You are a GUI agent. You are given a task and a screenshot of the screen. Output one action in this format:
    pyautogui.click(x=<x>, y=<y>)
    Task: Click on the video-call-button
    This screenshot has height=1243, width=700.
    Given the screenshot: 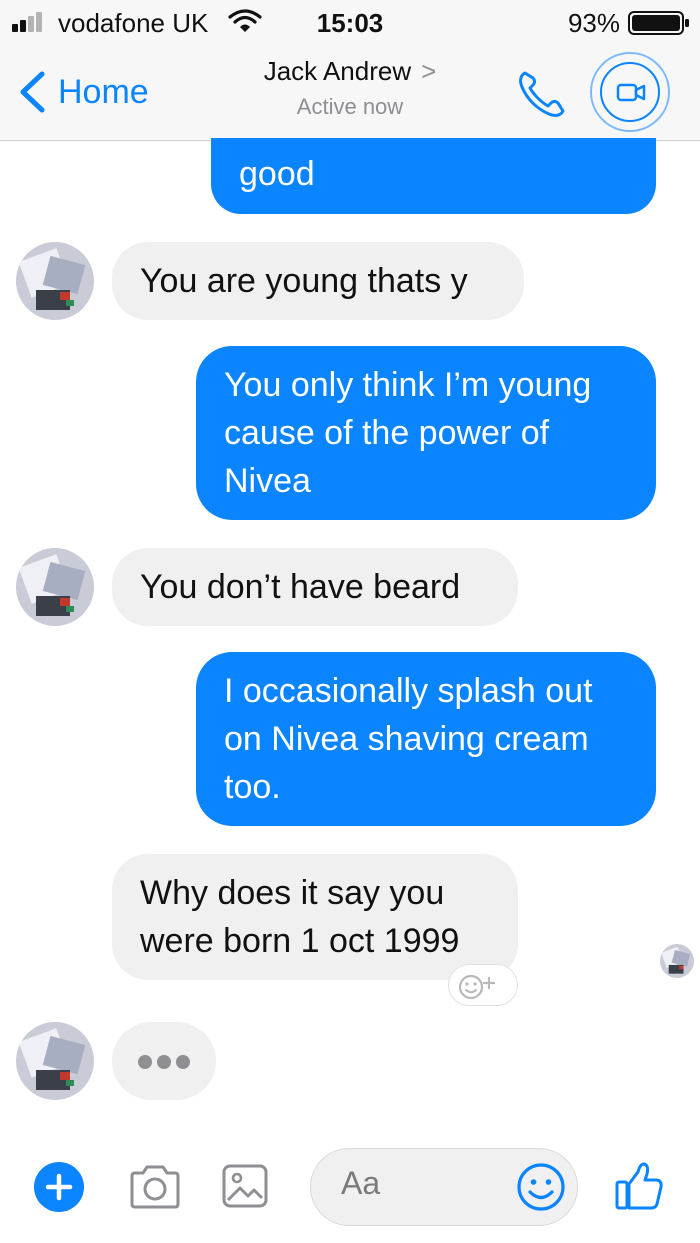 What is the action you would take?
    pyautogui.click(x=630, y=92)
    